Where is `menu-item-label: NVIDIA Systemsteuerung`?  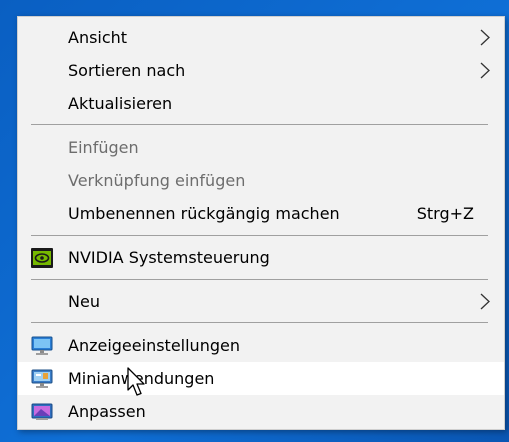
menu-item-label: NVIDIA Systemsteuerung is located at coordinates (169, 257).